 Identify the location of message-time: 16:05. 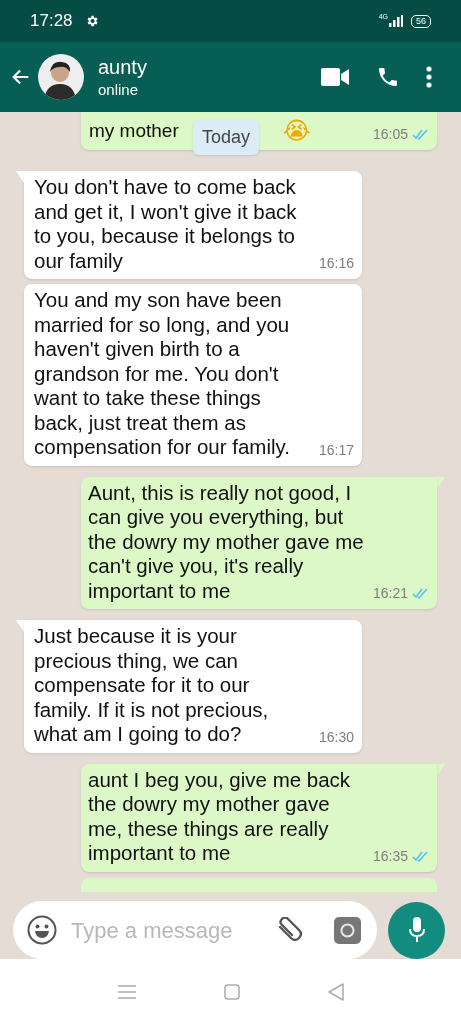
(390, 134).